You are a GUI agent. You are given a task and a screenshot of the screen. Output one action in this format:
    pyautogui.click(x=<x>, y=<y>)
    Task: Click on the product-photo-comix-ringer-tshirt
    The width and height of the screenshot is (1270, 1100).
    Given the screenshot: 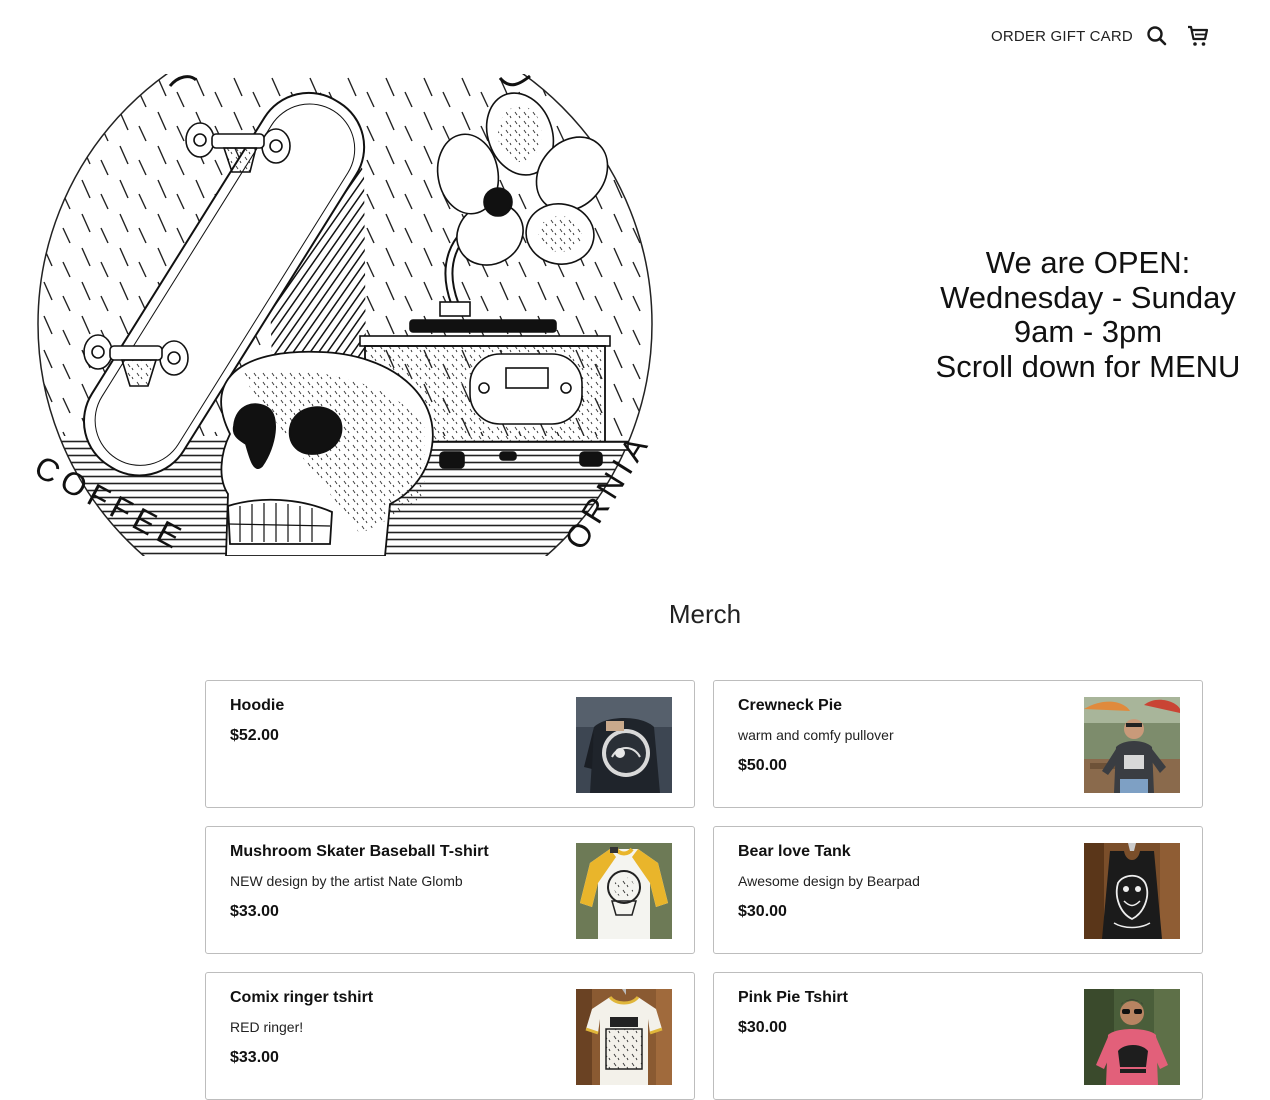 What is the action you would take?
    pyautogui.click(x=624, y=1037)
    